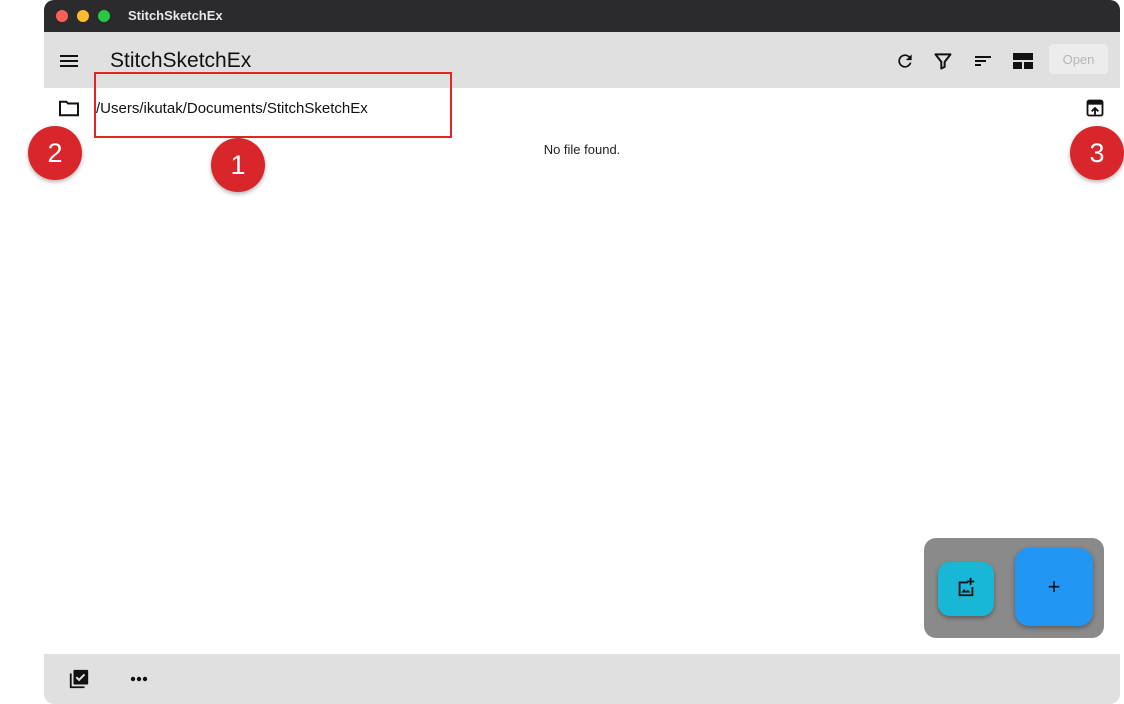  What do you see at coordinates (582, 149) in the screenshot?
I see `empty-message: No file found.` at bounding box center [582, 149].